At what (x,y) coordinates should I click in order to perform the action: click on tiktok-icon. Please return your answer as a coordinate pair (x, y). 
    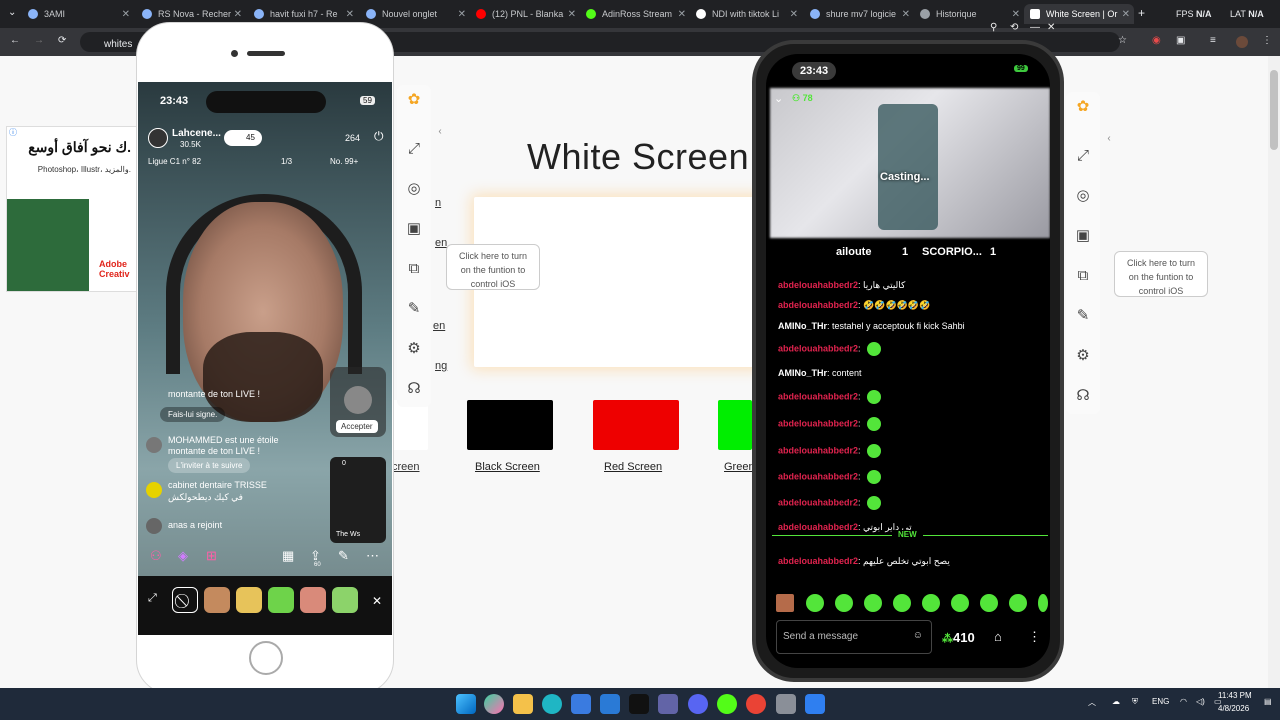
    Looking at the image, I should click on (639, 704).